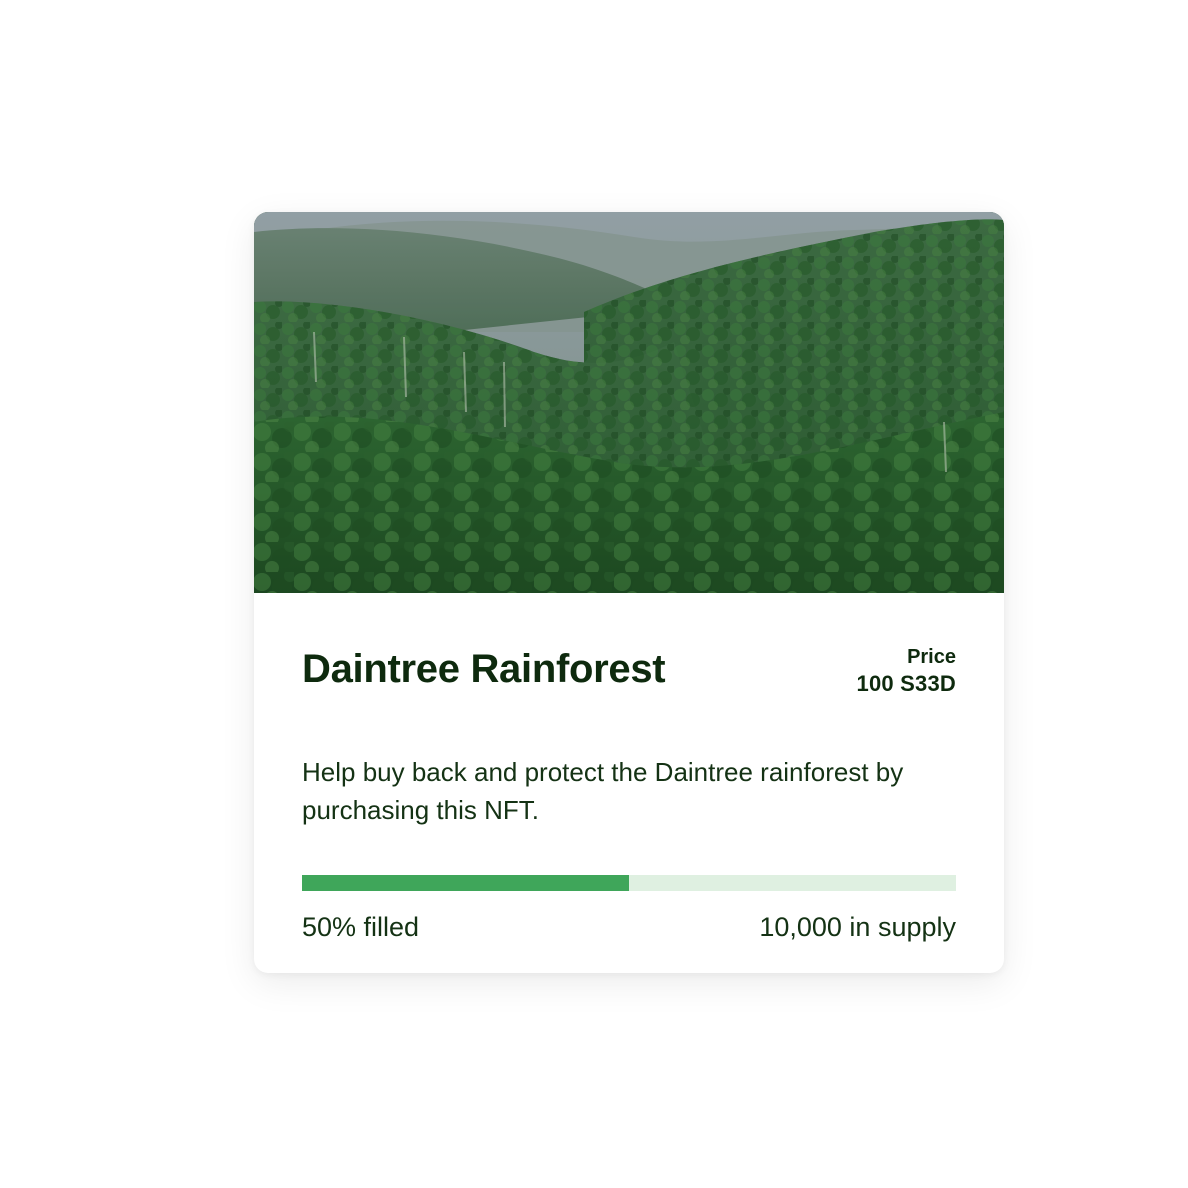 The width and height of the screenshot is (1188, 1188). Describe the element at coordinates (465, 883) in the screenshot. I see `supply-progress-fill` at that location.